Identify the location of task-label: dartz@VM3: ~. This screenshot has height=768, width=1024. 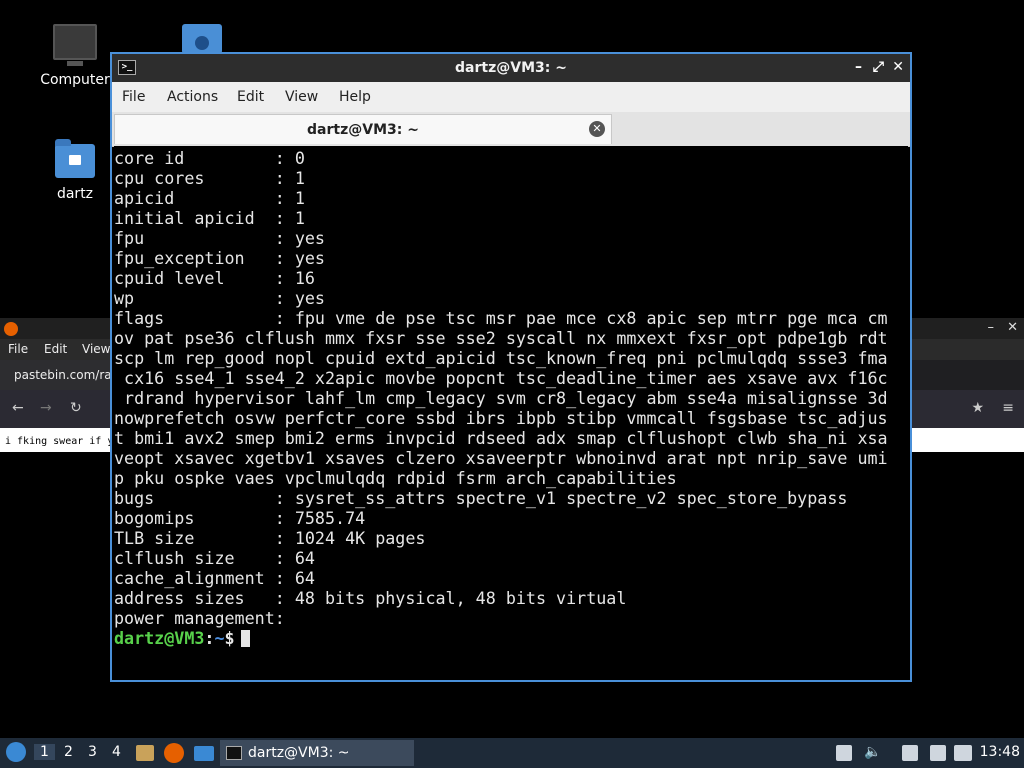
(299, 753).